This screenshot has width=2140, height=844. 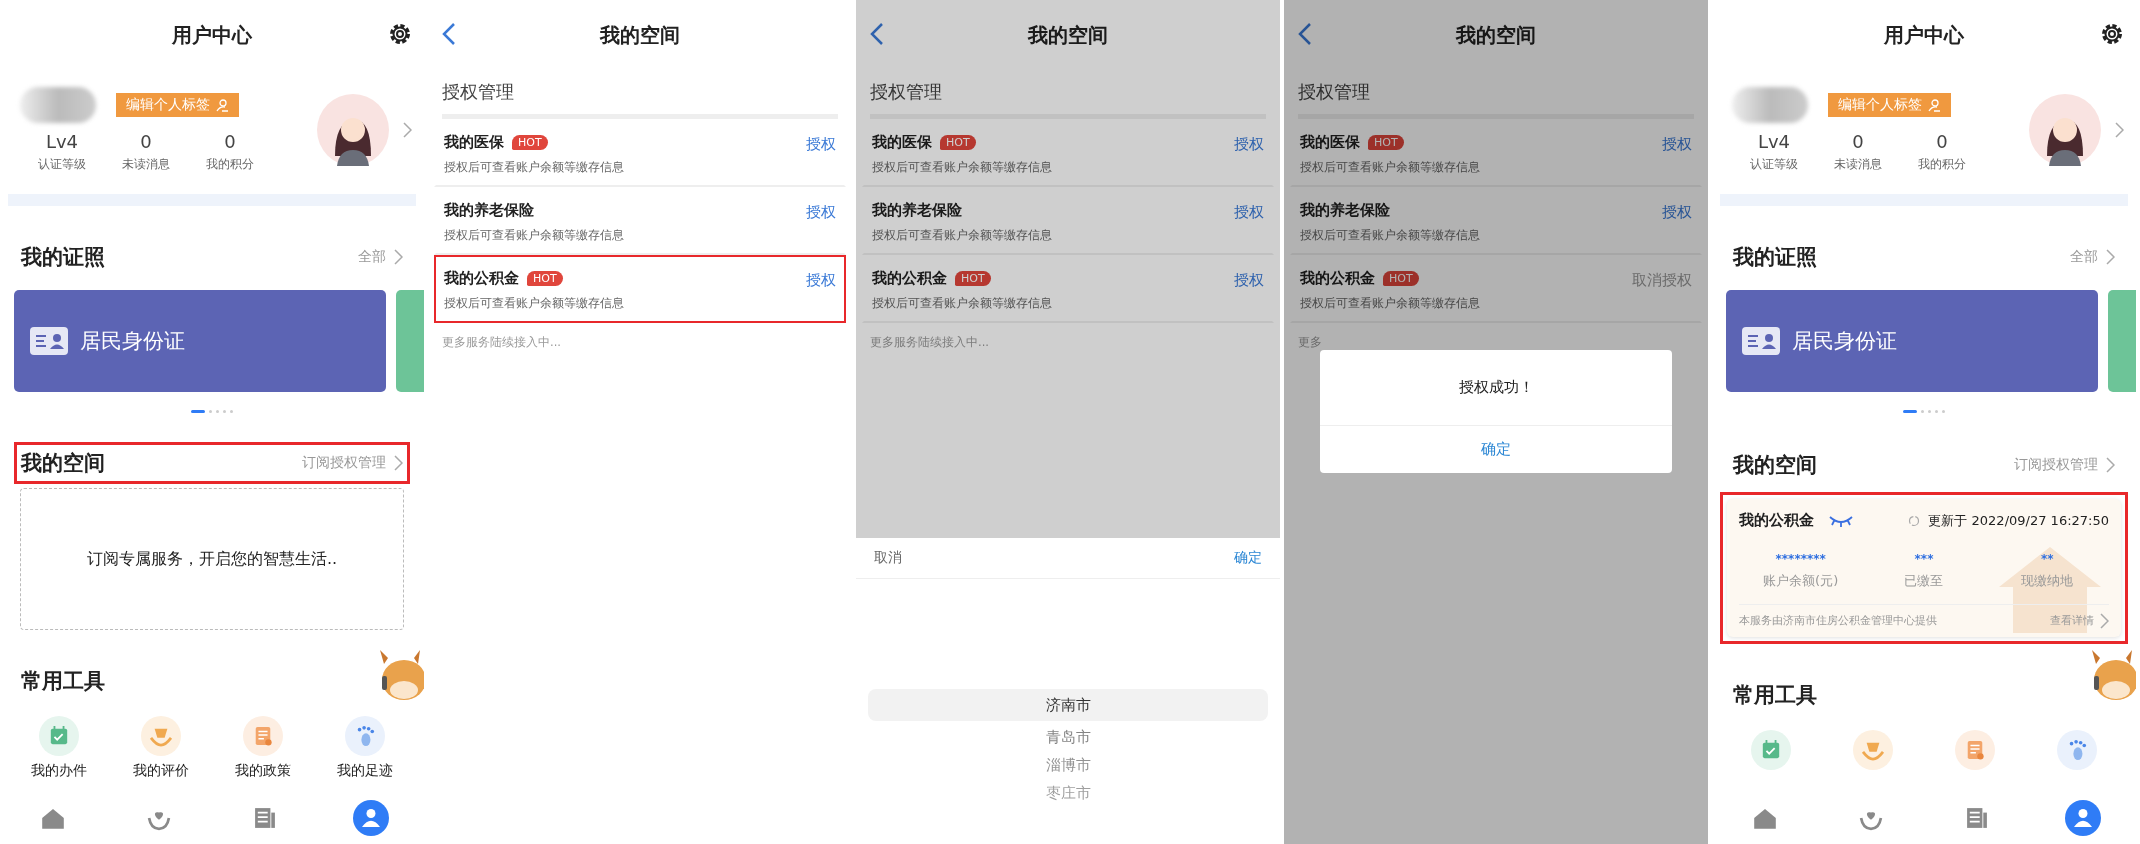 I want to click on stat-label: 已缴至, so click(x=1924, y=581).